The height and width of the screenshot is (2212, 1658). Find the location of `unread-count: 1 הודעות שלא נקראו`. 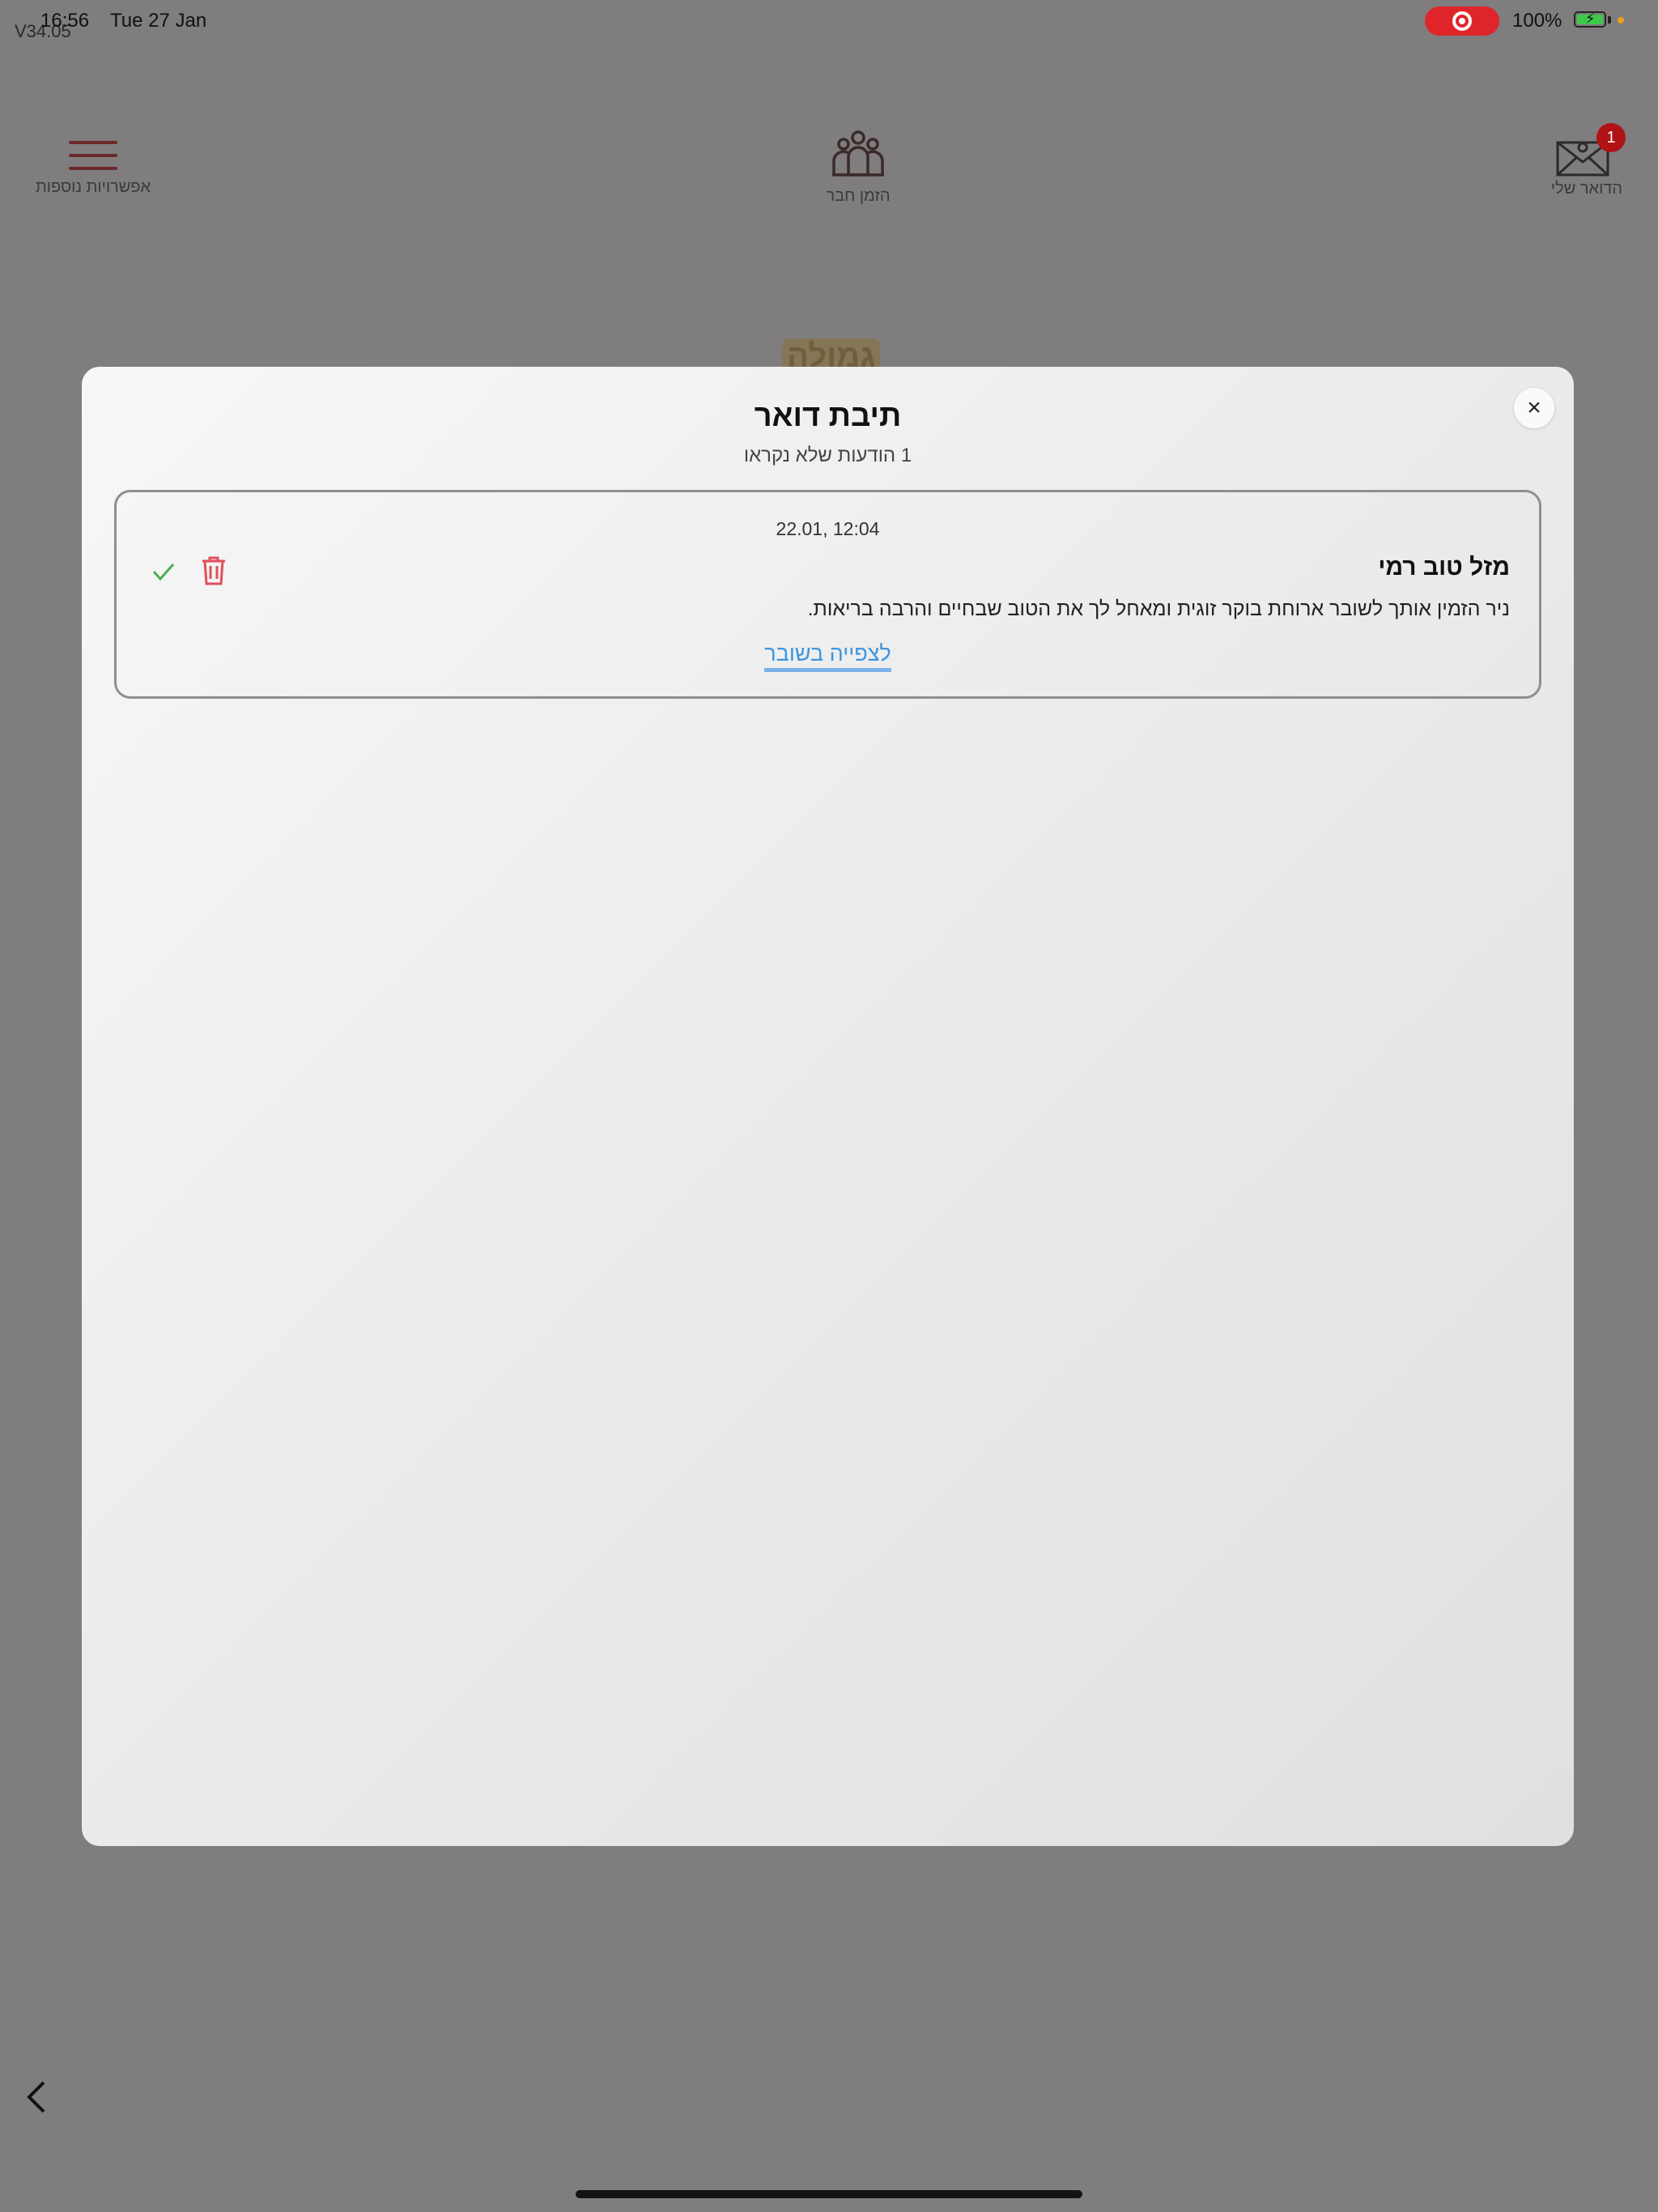

unread-count: 1 הודעות שלא נקראו is located at coordinates (827, 455).